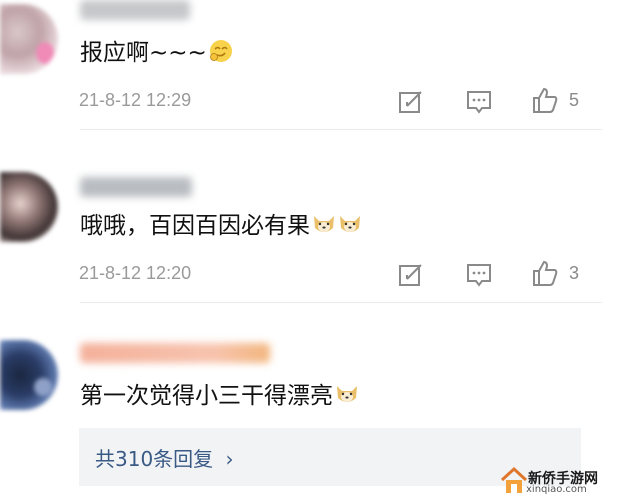 This screenshot has width=619, height=500. I want to click on watermark-subtitle: xinqiao.com, so click(556, 489).